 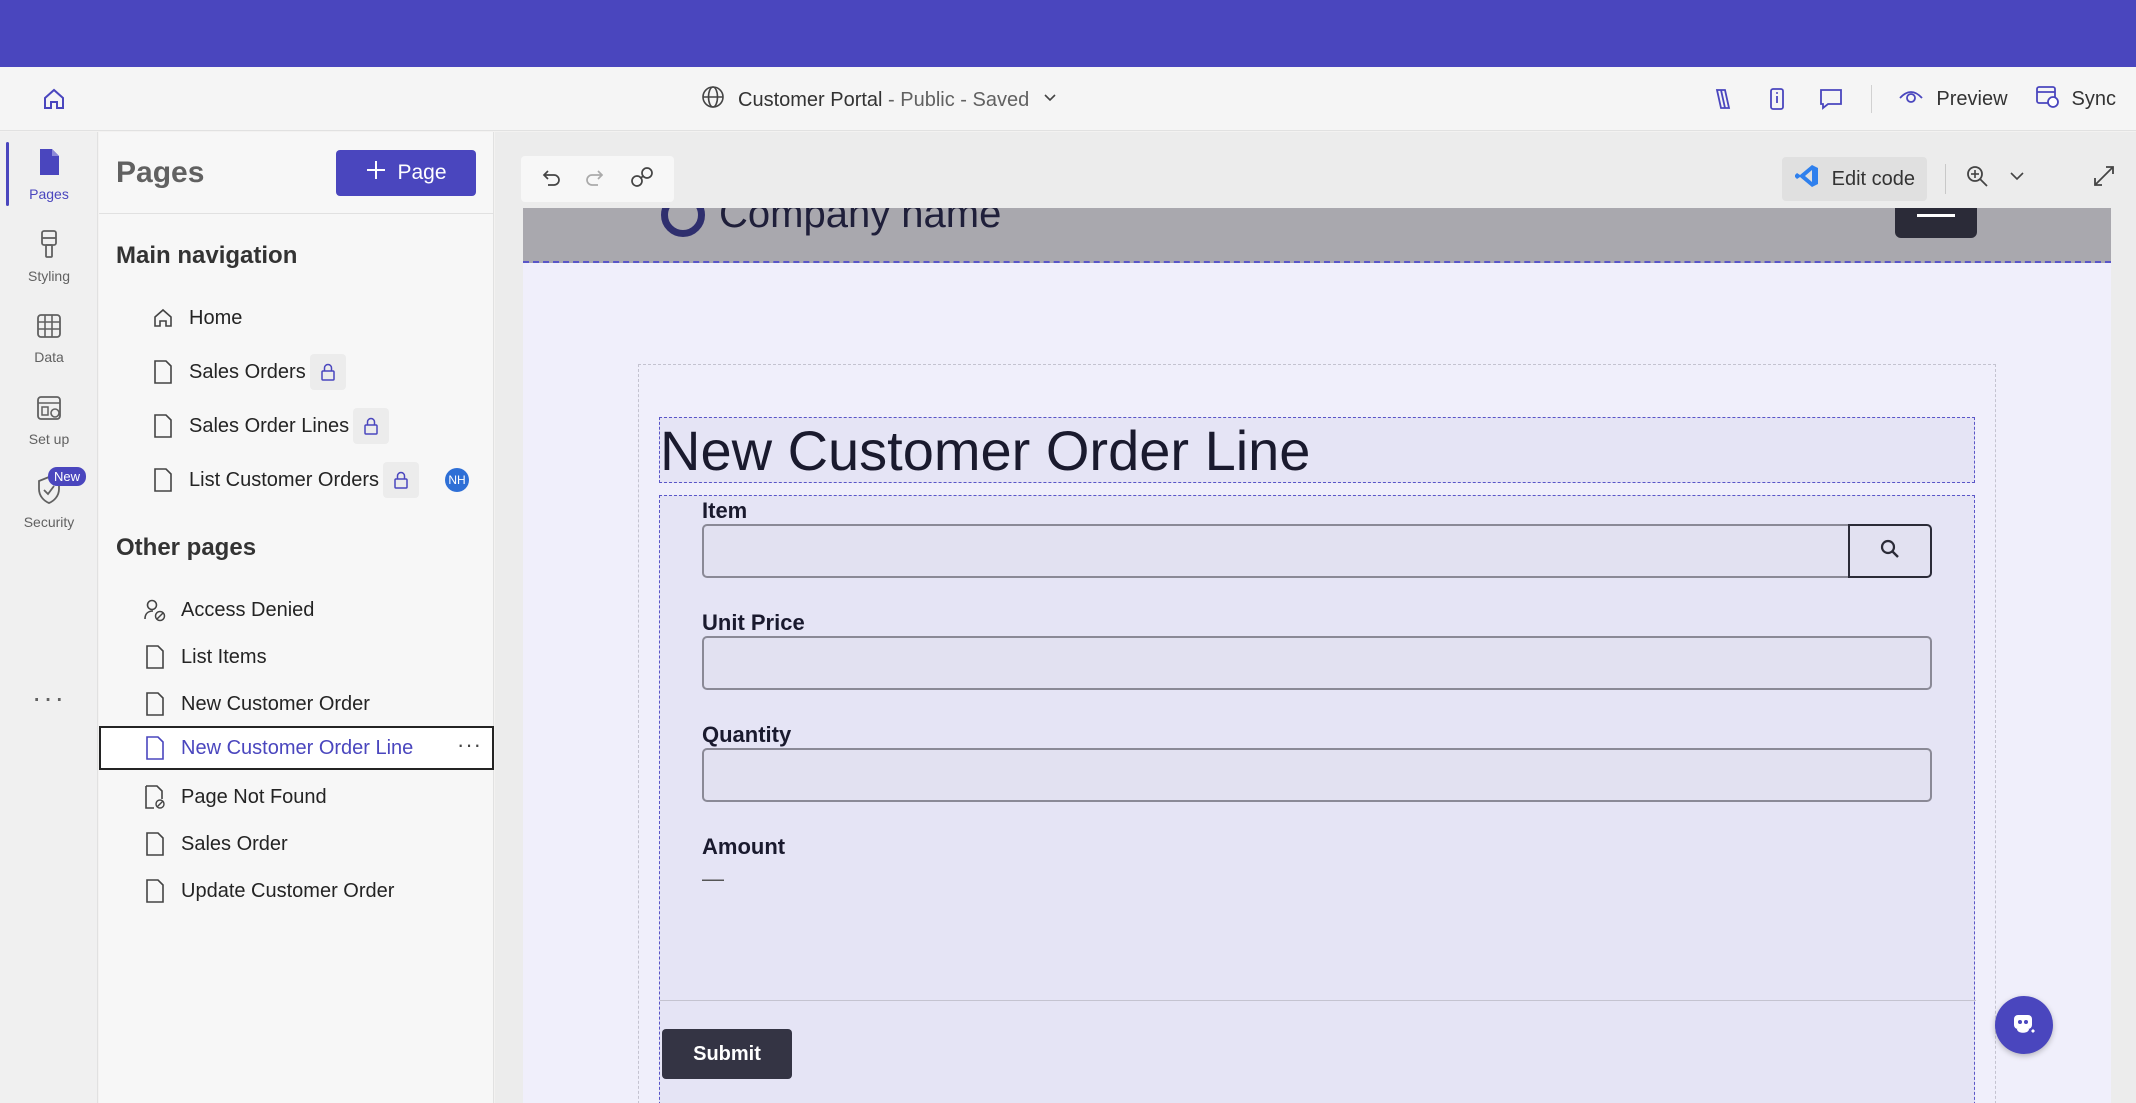 What do you see at coordinates (457, 480) in the screenshot?
I see `avatar: NH` at bounding box center [457, 480].